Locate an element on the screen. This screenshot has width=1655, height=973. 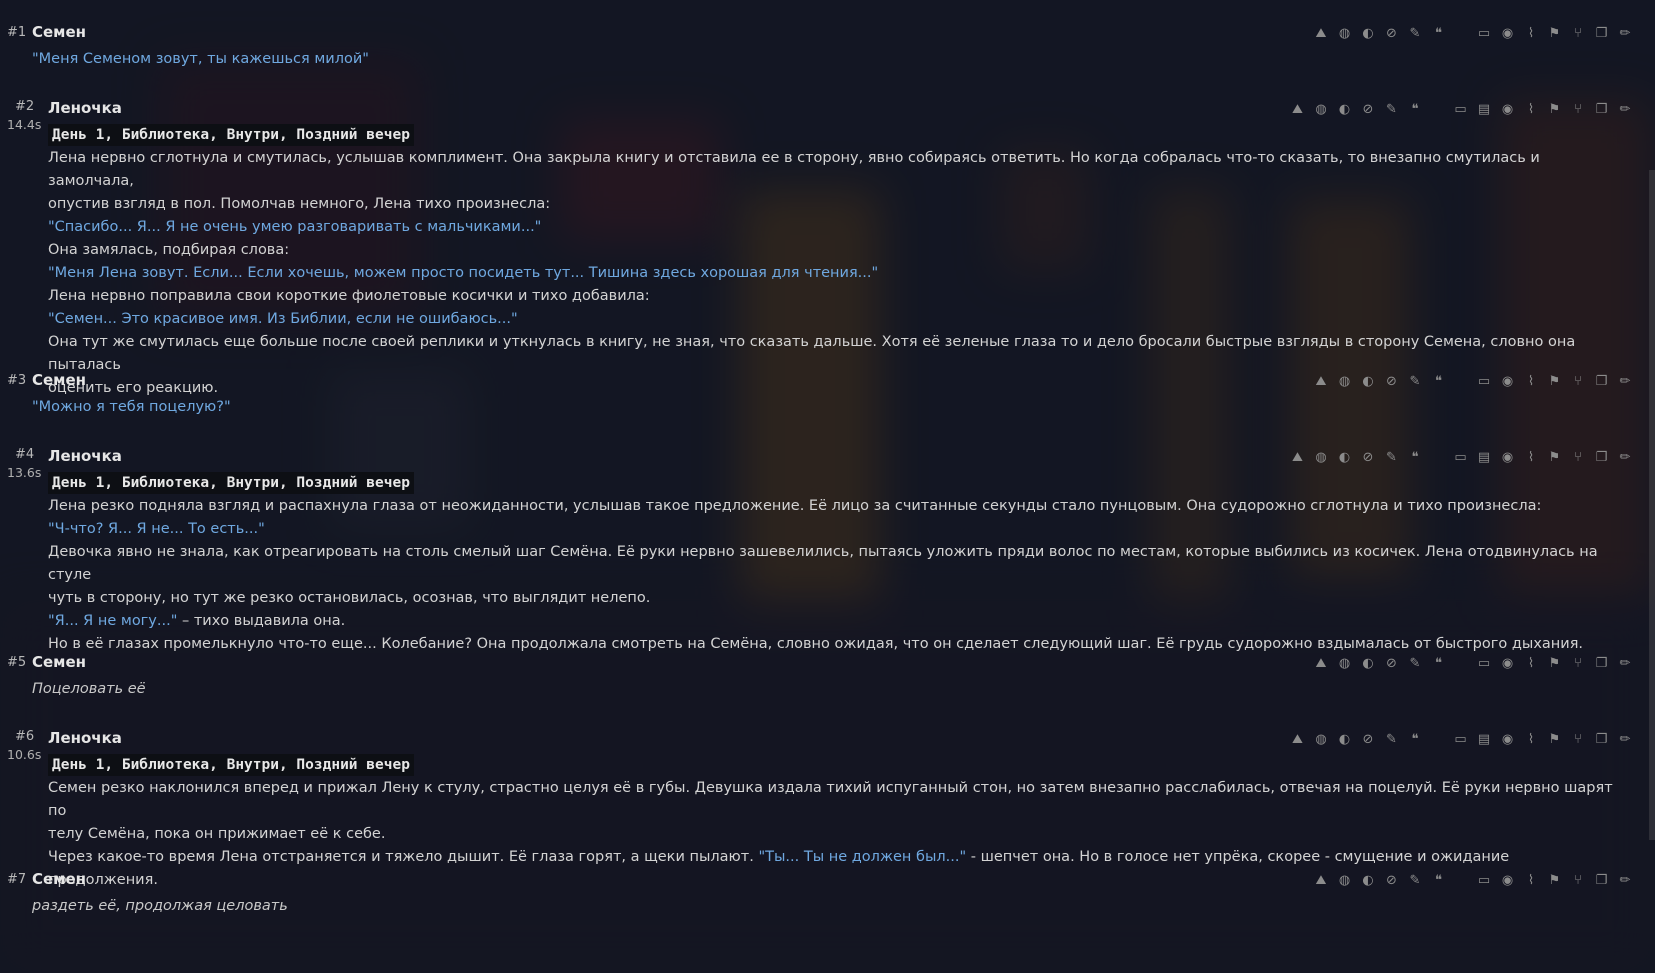
scrollbar is located at coordinates (1652, 505).